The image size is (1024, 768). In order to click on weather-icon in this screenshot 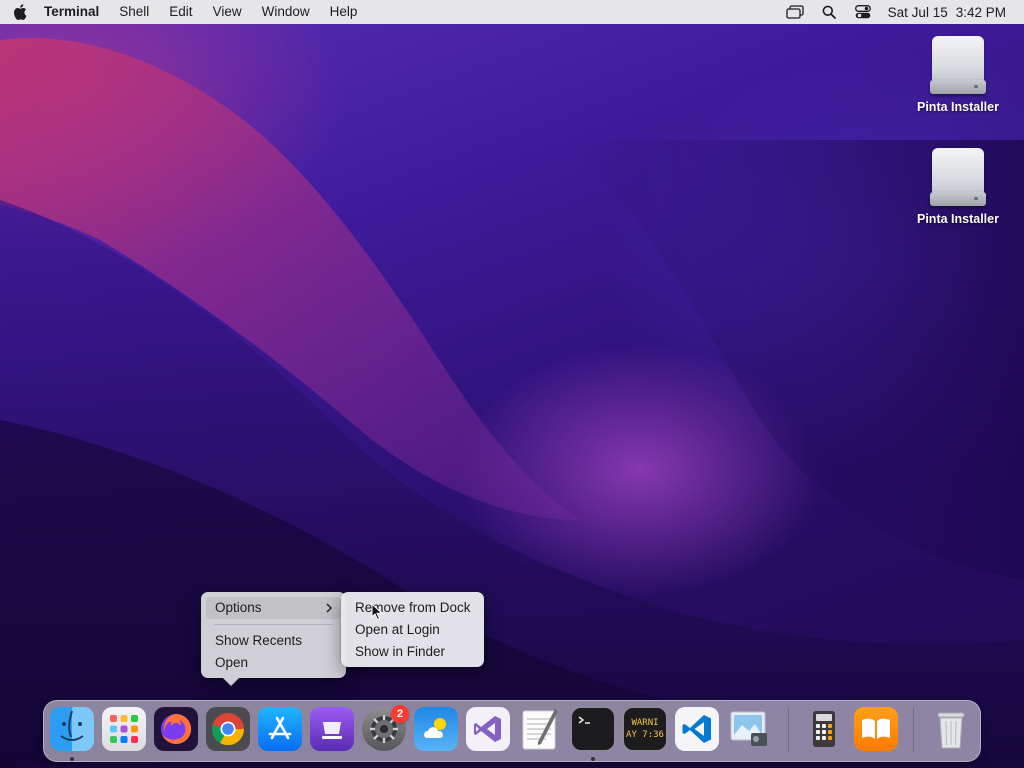, I will do `click(436, 729)`.